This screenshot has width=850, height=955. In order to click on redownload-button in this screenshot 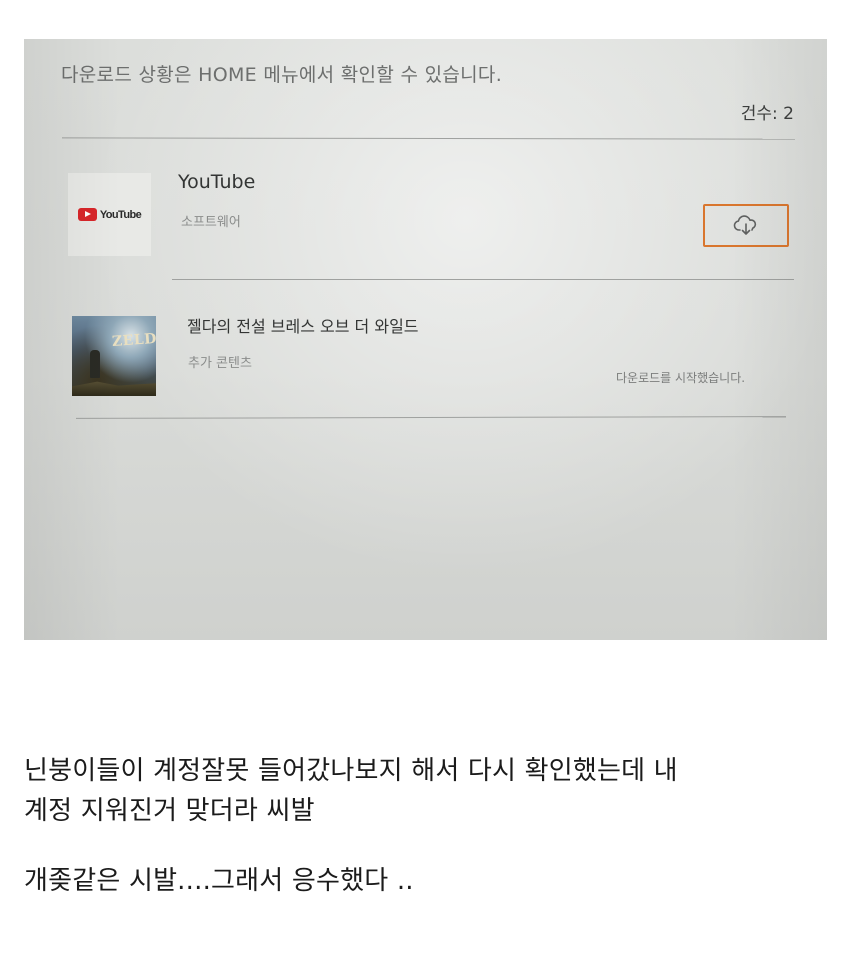, I will do `click(746, 225)`.